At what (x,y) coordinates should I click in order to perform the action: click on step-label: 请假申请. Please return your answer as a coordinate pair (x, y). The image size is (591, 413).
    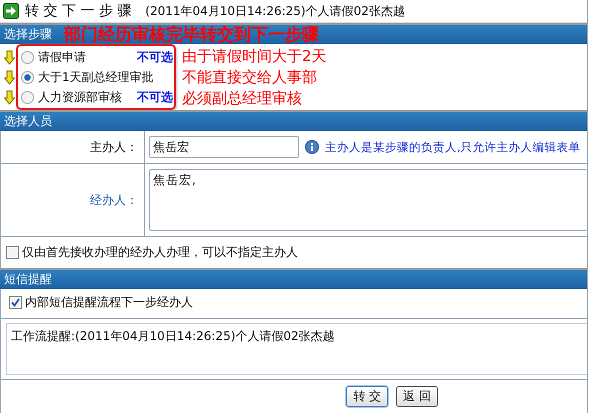
    Looking at the image, I should click on (87, 57).